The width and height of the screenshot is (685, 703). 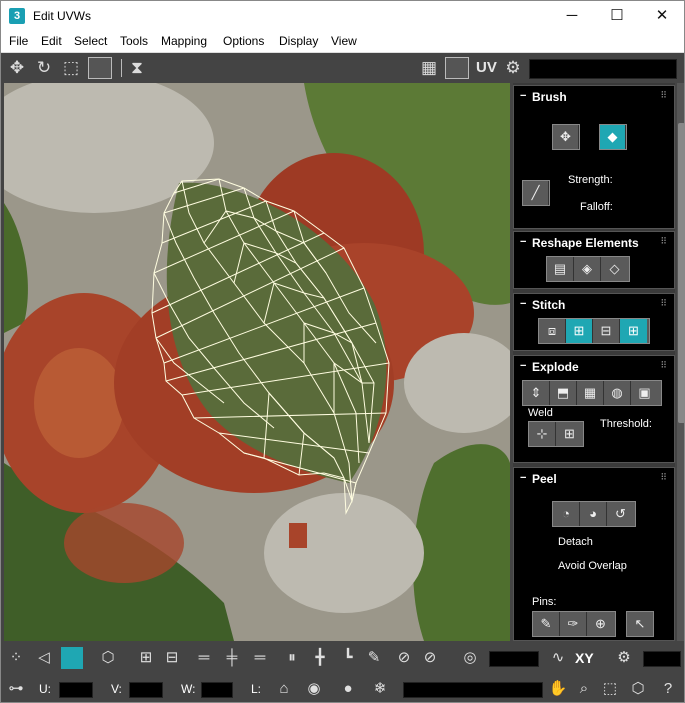 What do you see at coordinates (549, 97) in the screenshot?
I see `brush-title: Brush` at bounding box center [549, 97].